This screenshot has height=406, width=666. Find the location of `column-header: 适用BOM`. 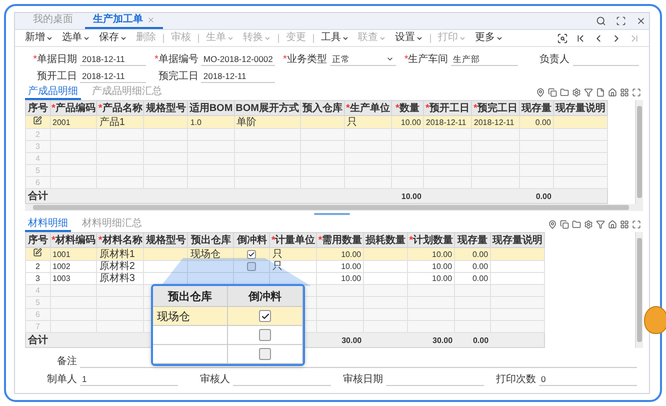

column-header: 适用BOM is located at coordinates (211, 108).